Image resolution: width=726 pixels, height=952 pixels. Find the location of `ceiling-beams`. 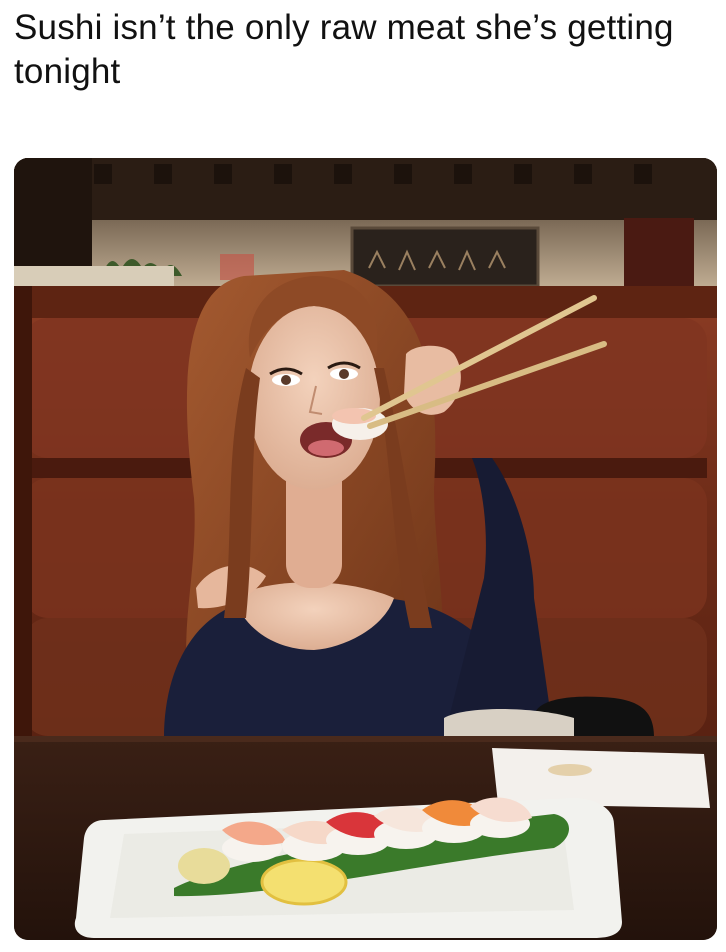

ceiling-beams is located at coordinates (365, 189).